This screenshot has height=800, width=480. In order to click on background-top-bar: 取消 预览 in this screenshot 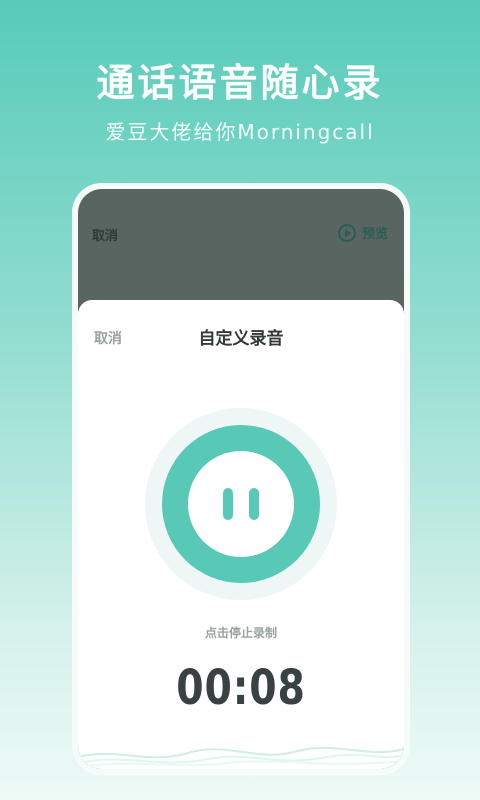, I will do `click(241, 233)`.